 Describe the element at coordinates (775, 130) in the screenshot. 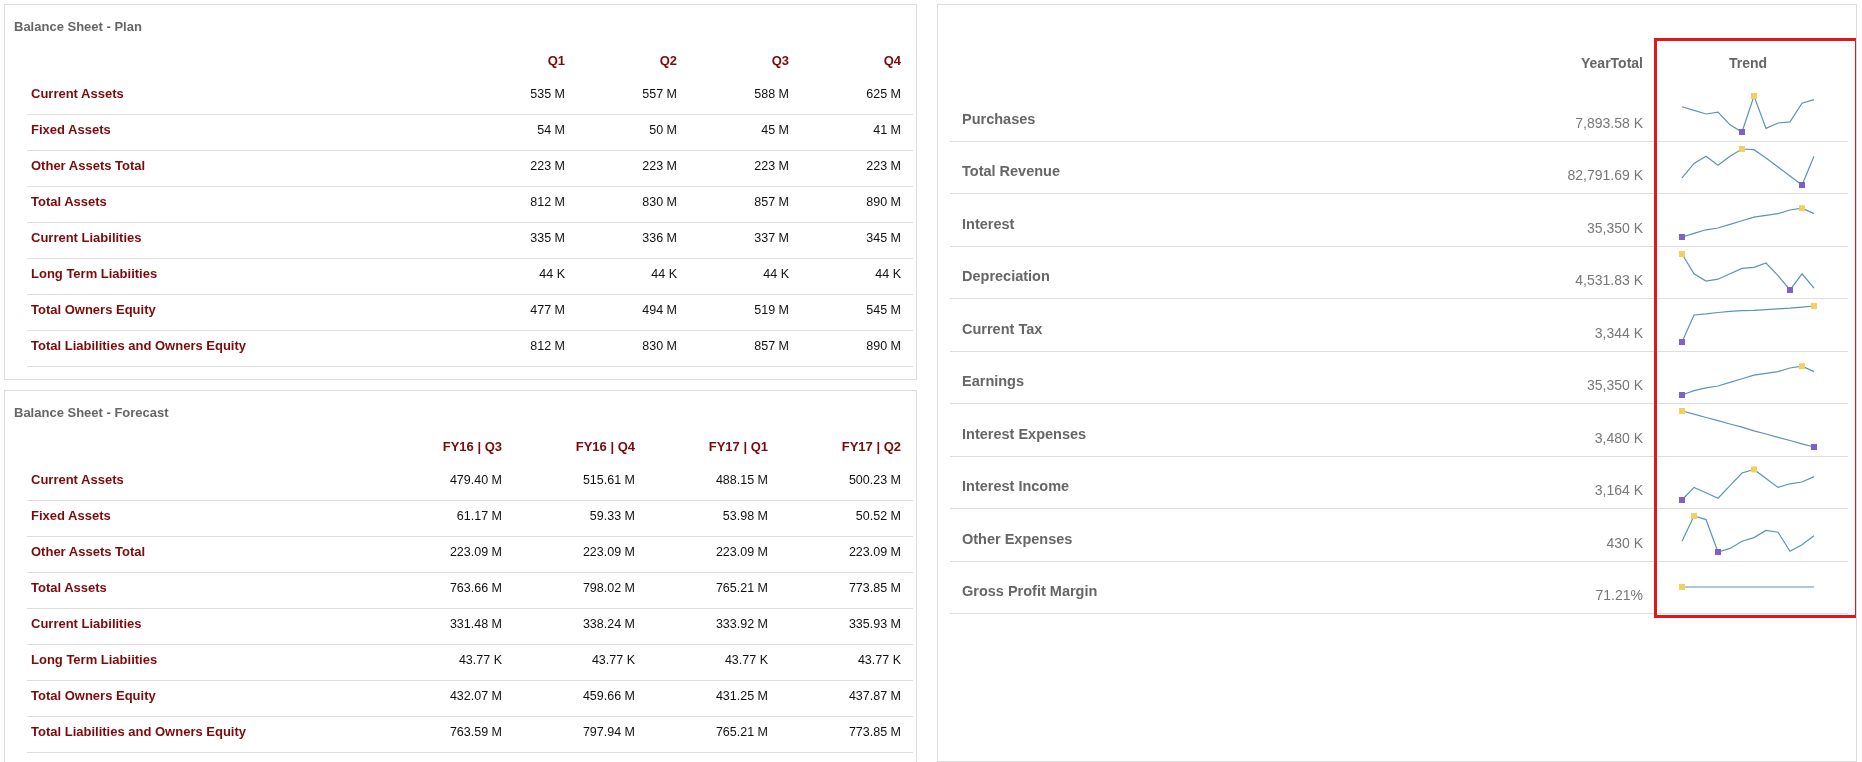

I see `table-cell-text: 45 M` at that location.